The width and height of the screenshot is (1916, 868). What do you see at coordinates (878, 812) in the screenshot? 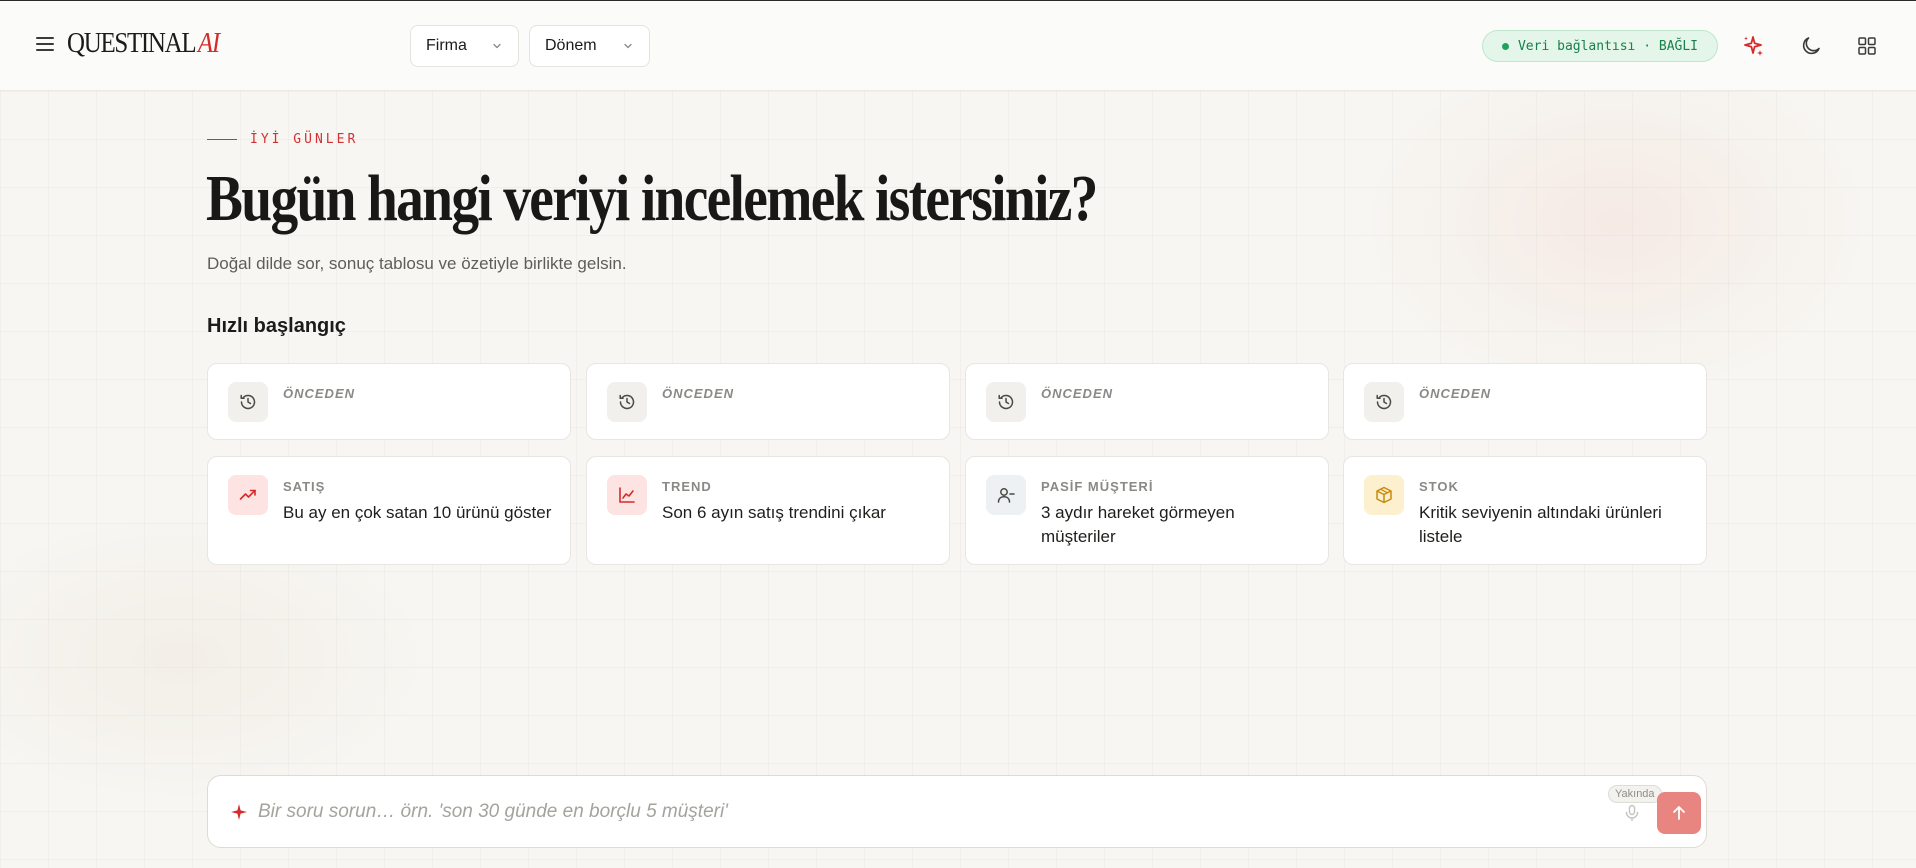
I see `question-input` at bounding box center [878, 812].